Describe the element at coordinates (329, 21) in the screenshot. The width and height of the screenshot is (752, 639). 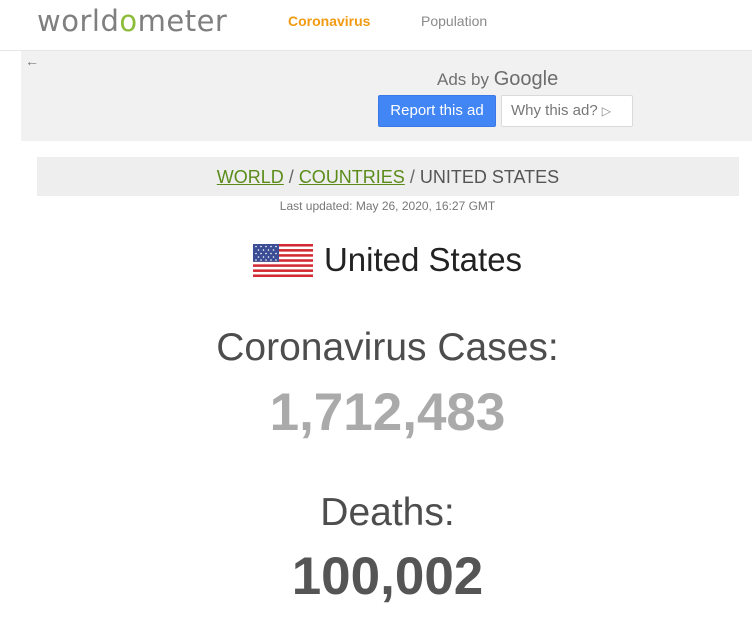
I see `nav-coronavirus: Coronavirus` at that location.